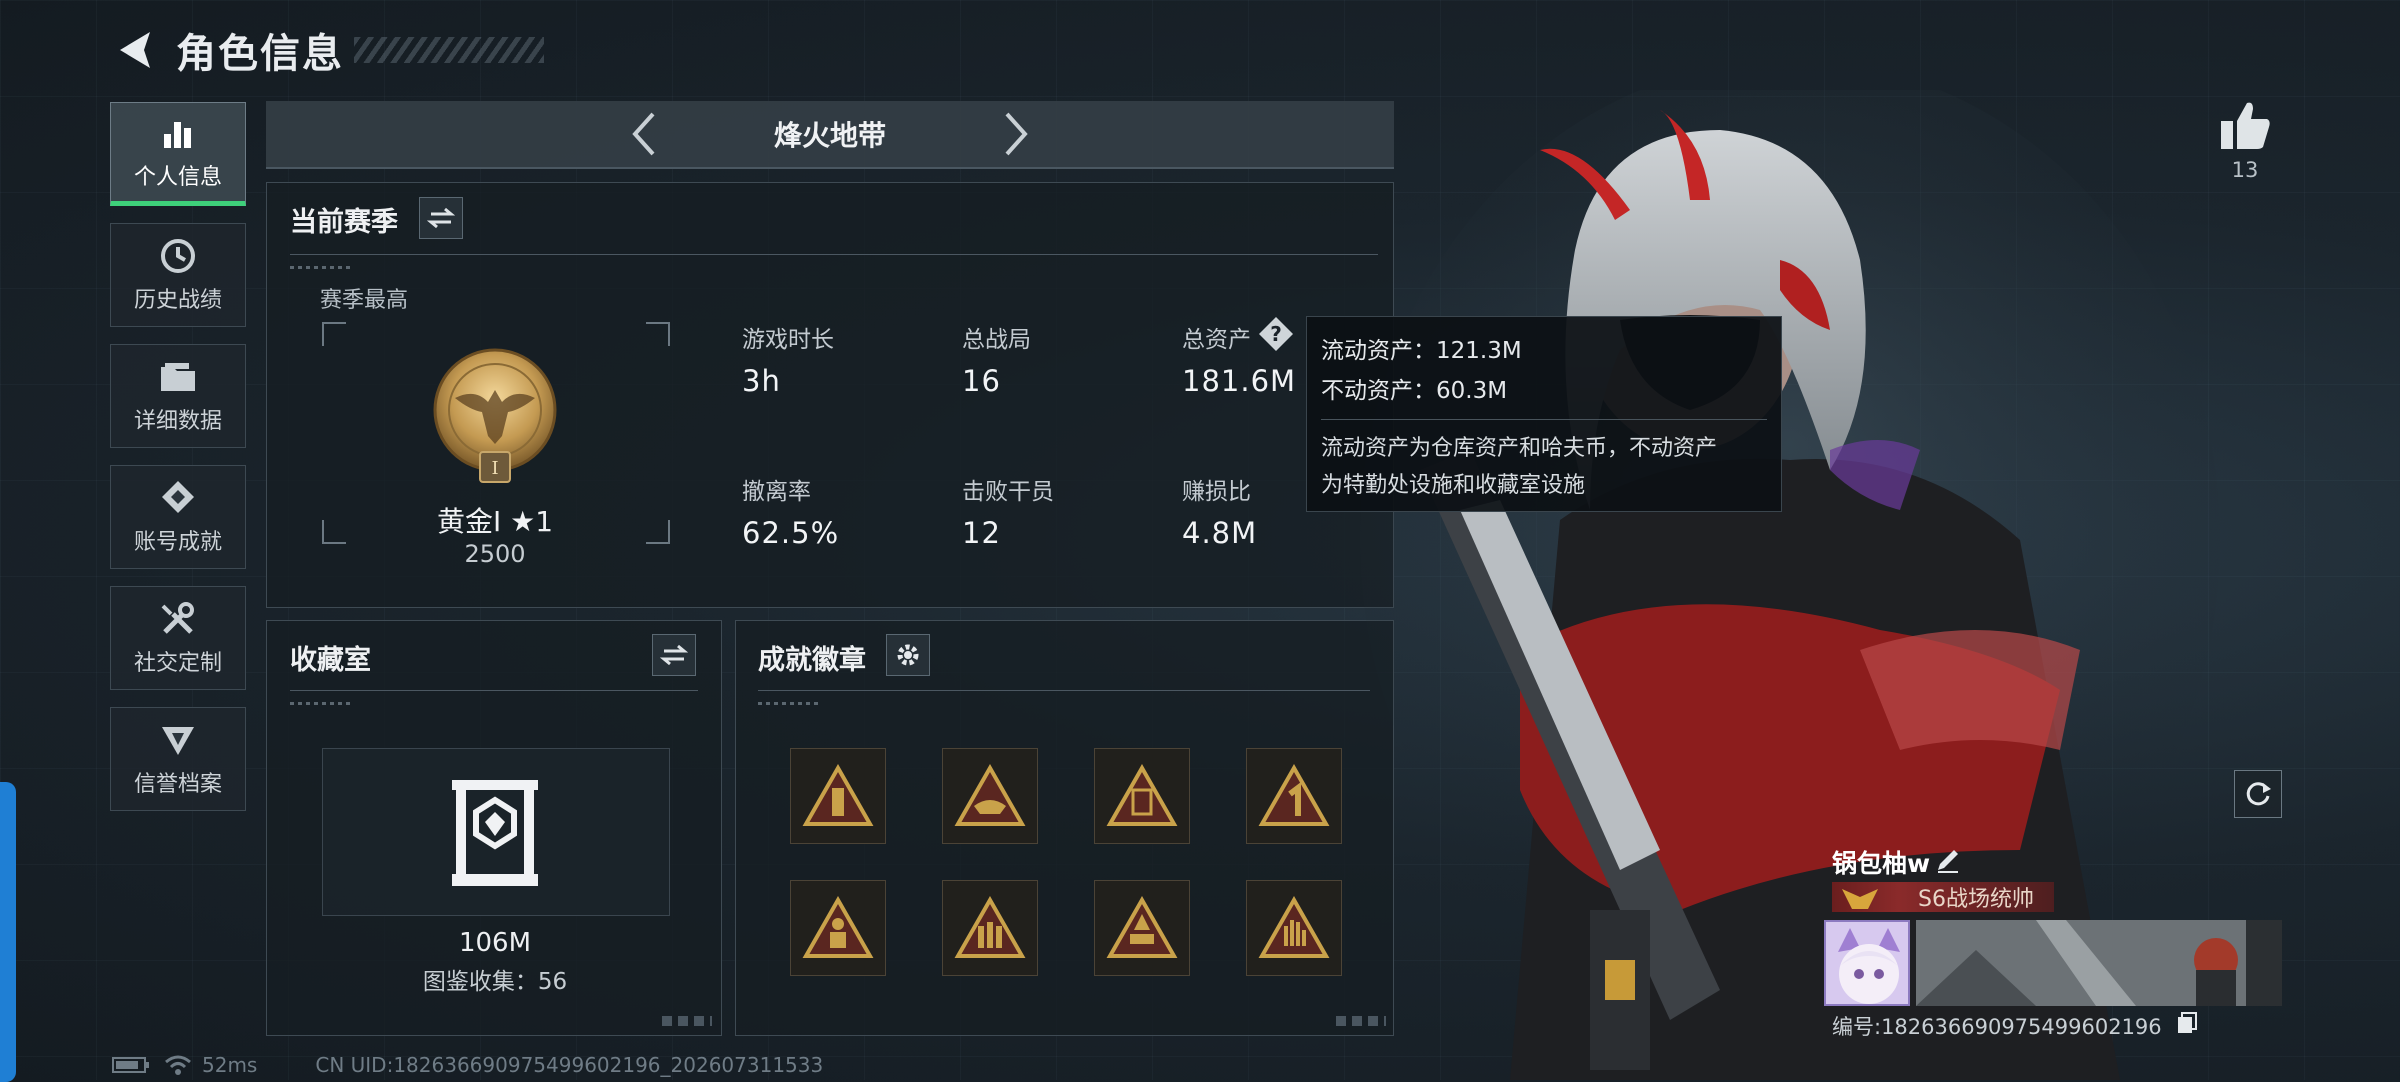 This screenshot has height=1082, width=2400. I want to click on tooltip-description-line2: 为特勤处设施和收藏室设施, so click(1453, 485).